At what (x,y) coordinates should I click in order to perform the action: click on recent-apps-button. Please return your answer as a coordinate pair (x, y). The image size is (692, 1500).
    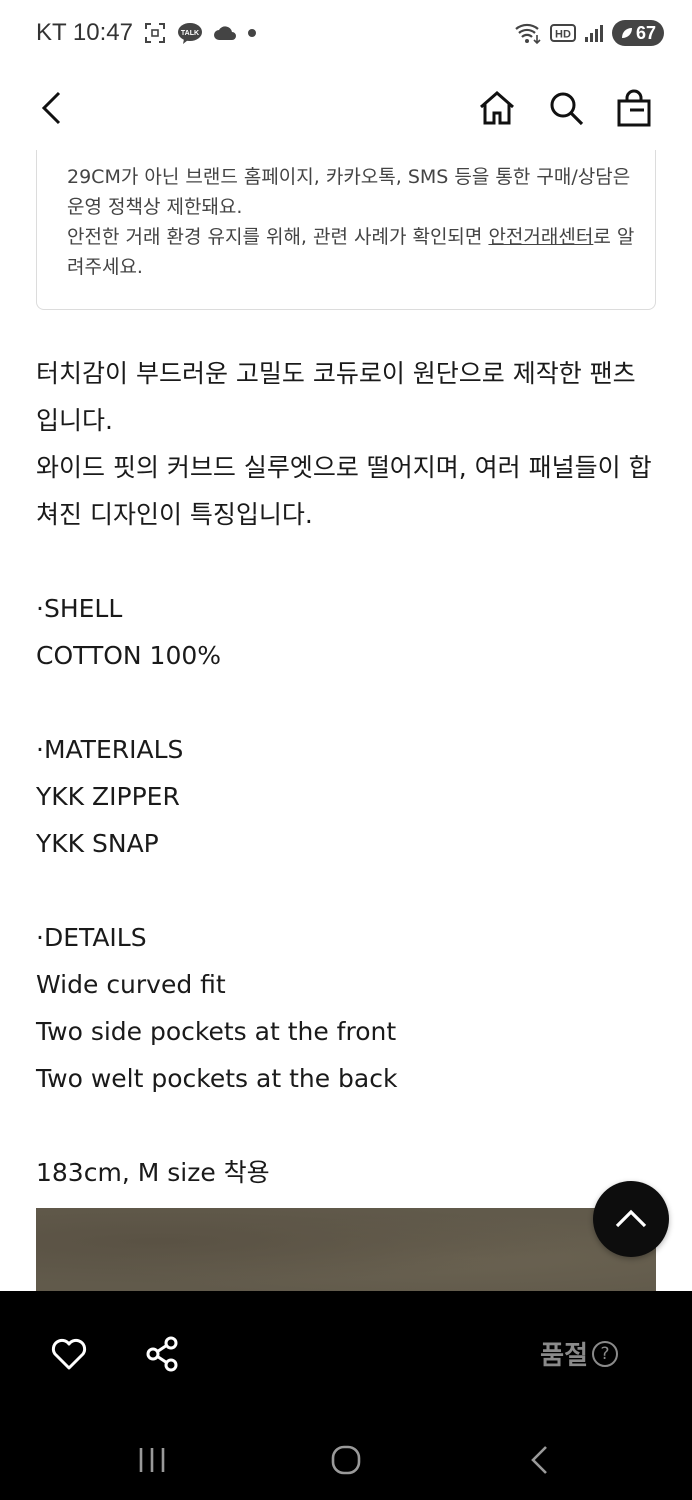
    Looking at the image, I should click on (152, 1460).